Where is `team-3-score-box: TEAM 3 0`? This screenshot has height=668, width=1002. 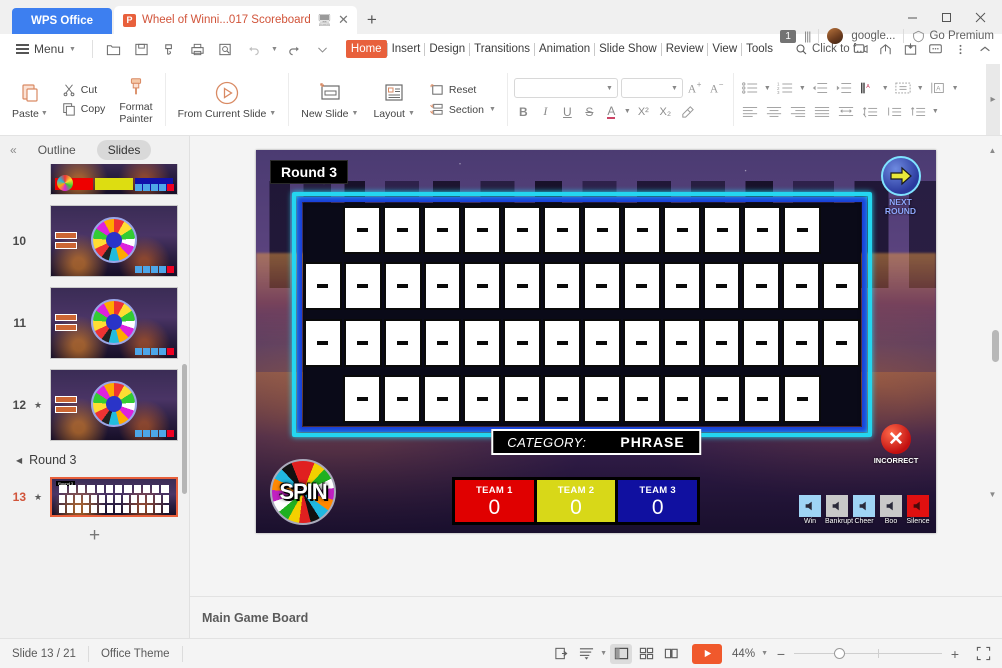
team-3-score-box: TEAM 3 0 is located at coordinates (658, 501).